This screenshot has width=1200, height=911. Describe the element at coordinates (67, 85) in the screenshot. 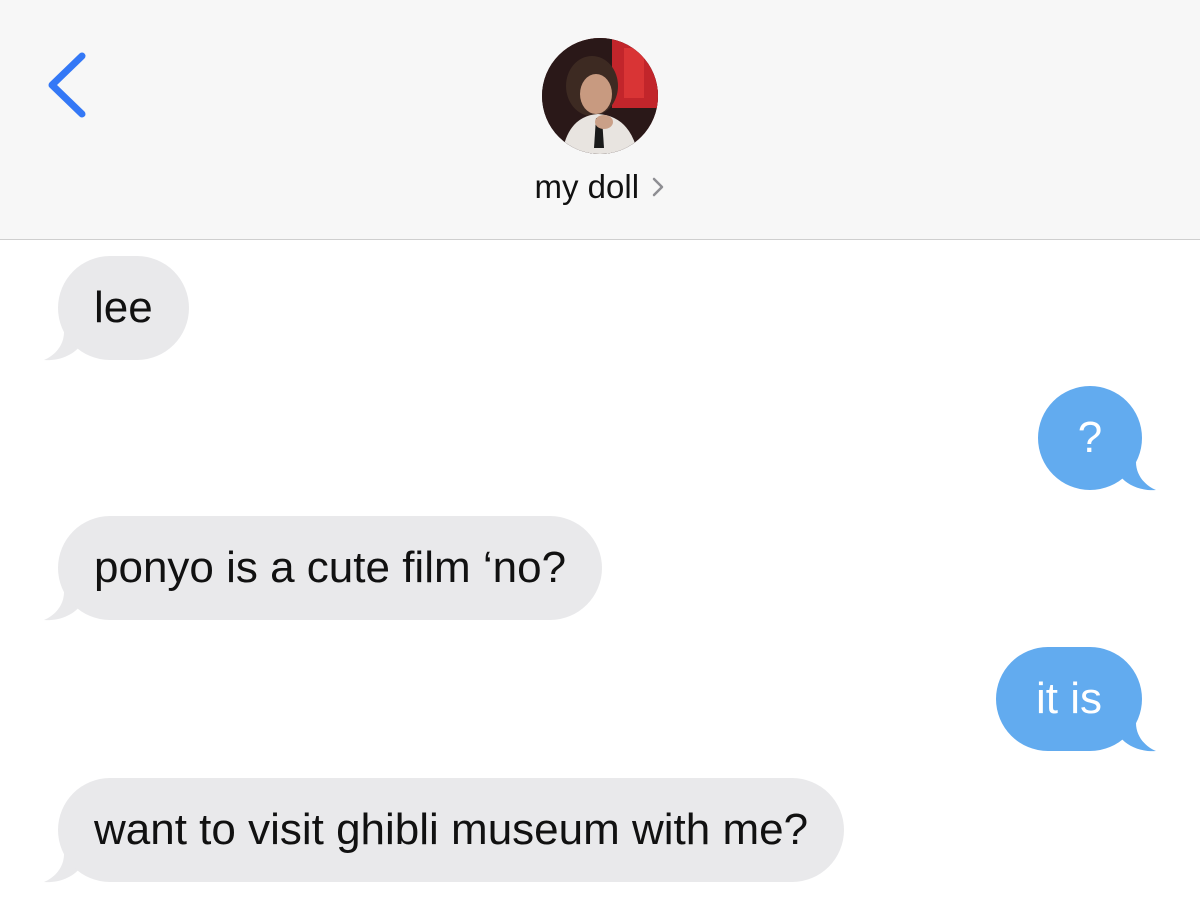

I see `chevron-left-icon` at that location.